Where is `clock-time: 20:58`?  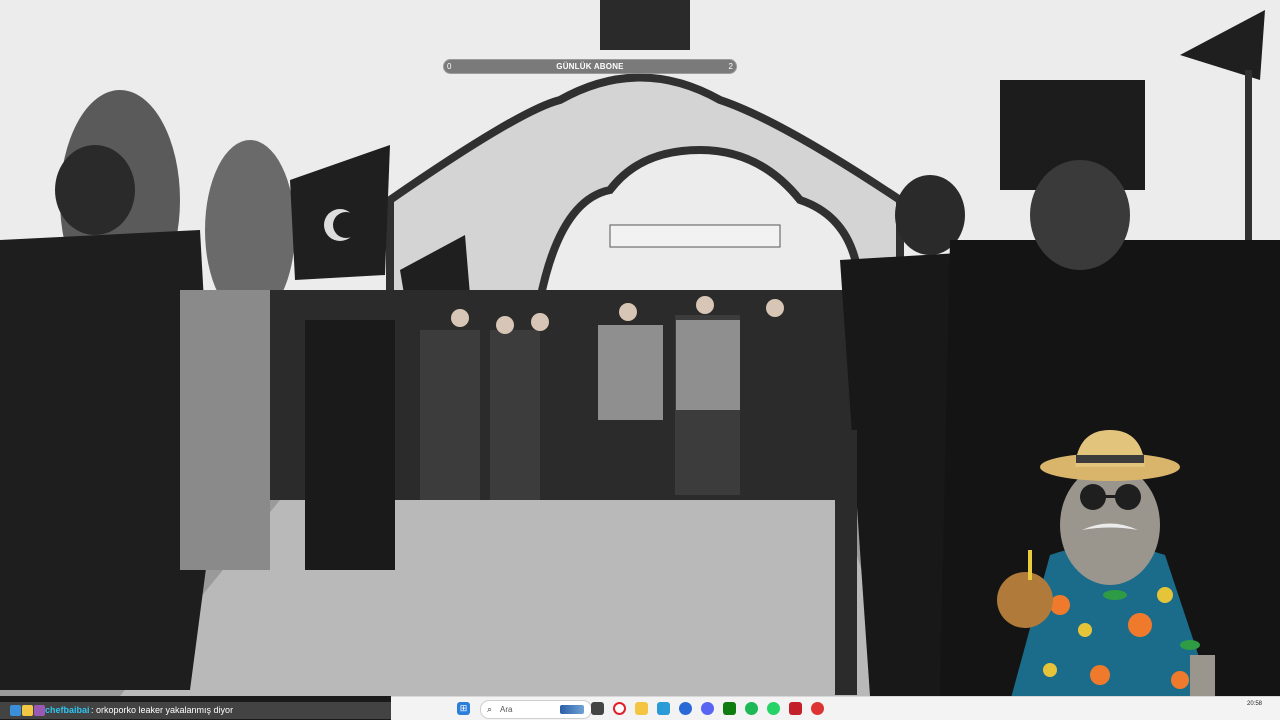 clock-time: 20:58 is located at coordinates (1254, 704).